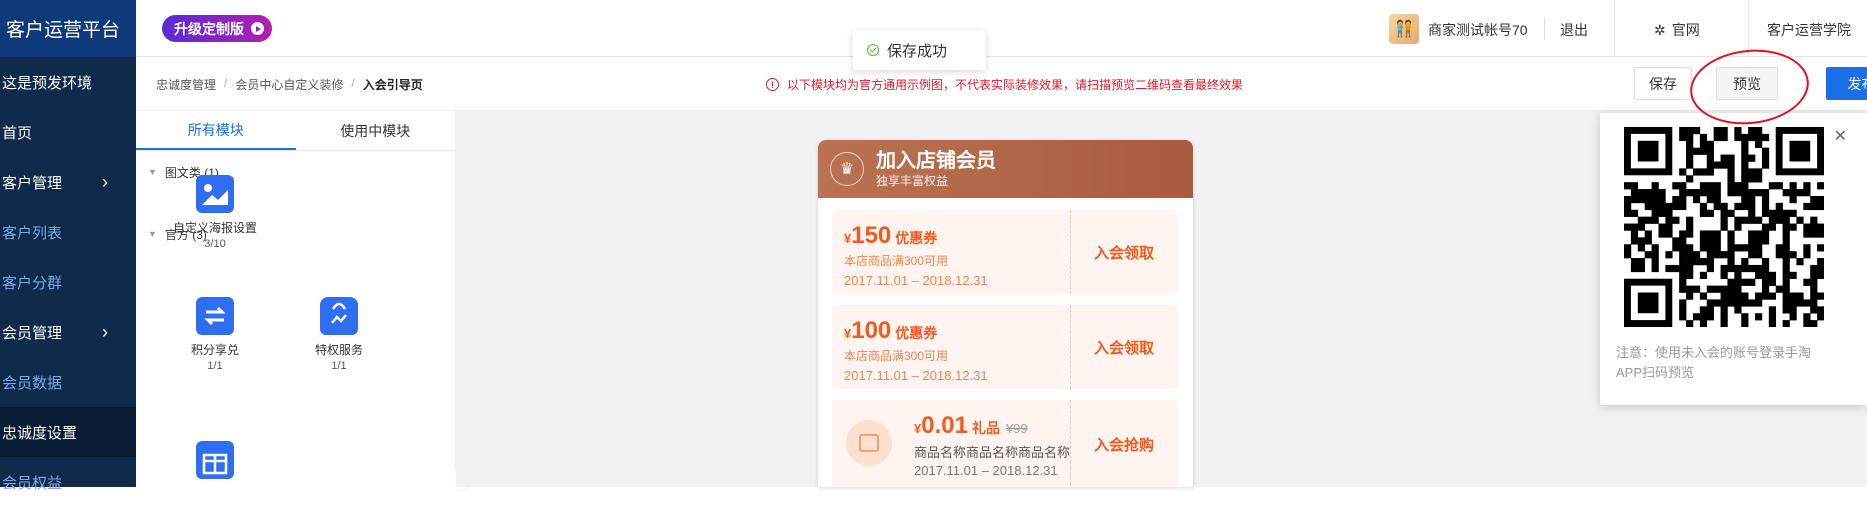 The image size is (1867, 507). What do you see at coordinates (1124, 444) in the screenshot?
I see `buy-button: 入会抢购` at bounding box center [1124, 444].